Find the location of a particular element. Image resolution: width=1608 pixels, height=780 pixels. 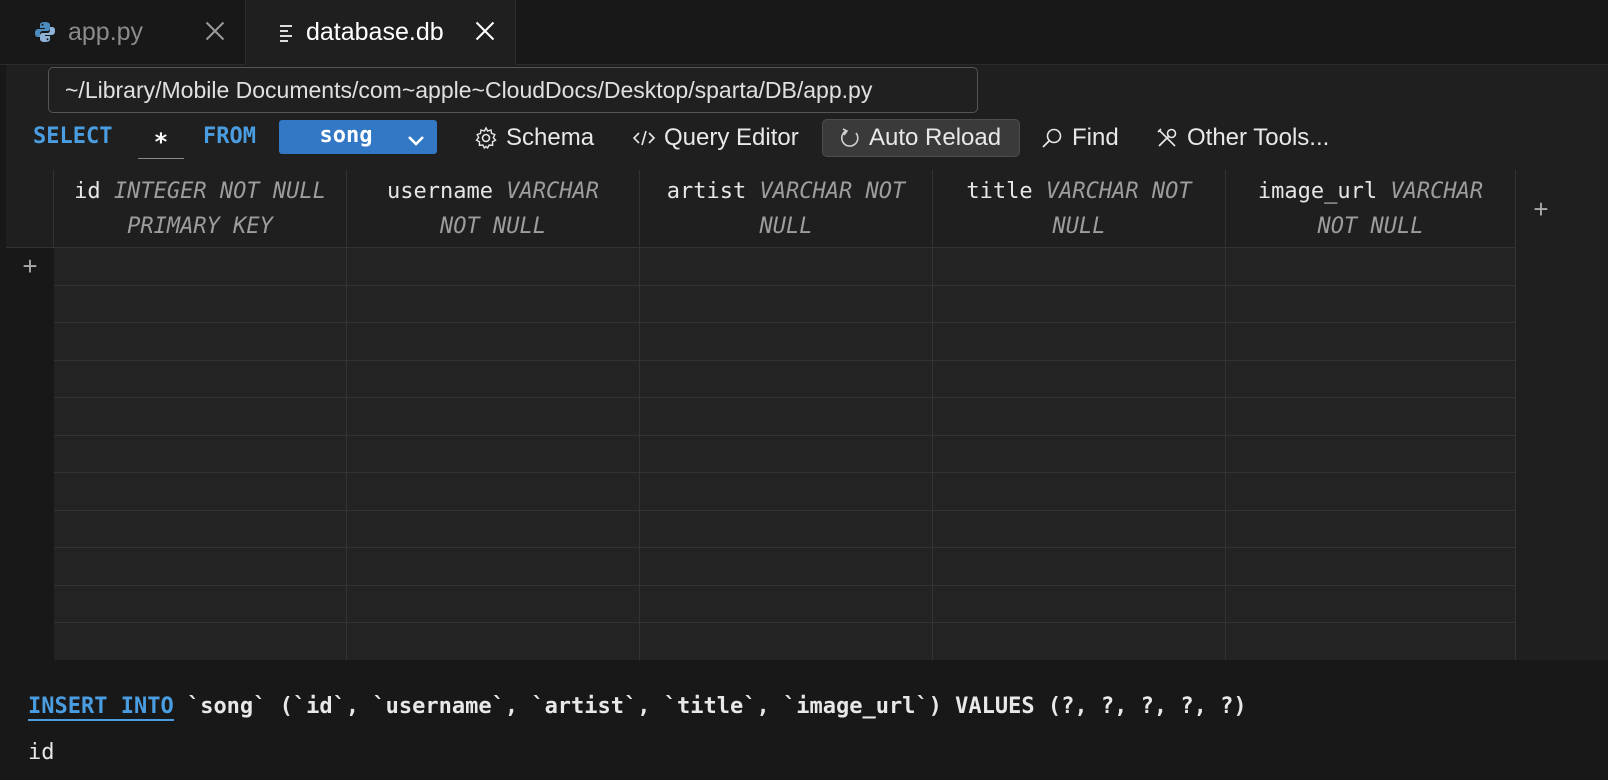

column-header-image-url: image_url VARCHAR NOT NULL is located at coordinates (1371, 209).